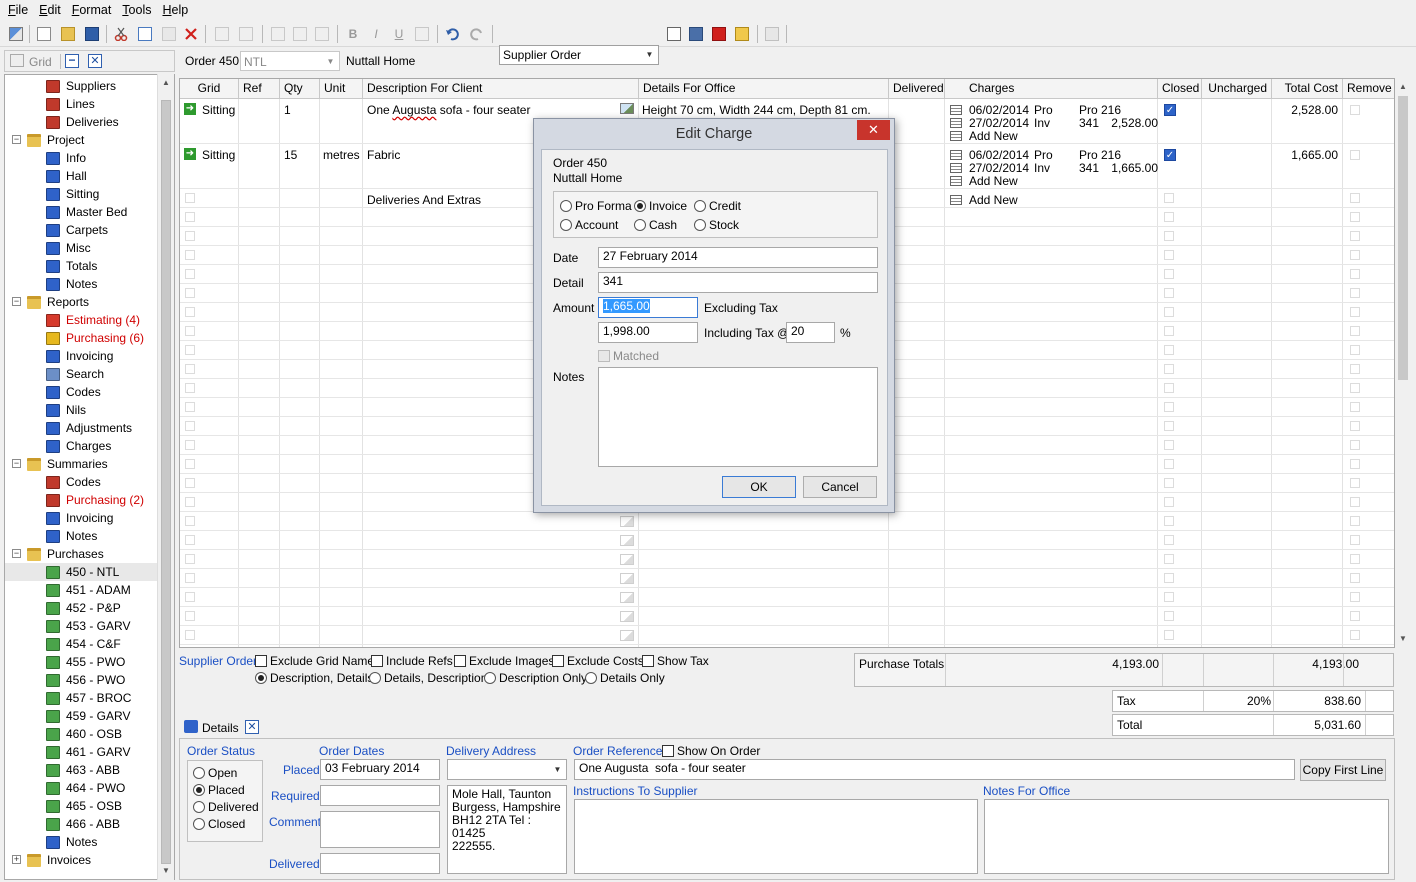 This screenshot has height=882, width=1416. What do you see at coordinates (317, 661) in the screenshot?
I see `exclude-grid-names-checkbox: Exclude Grid Names` at bounding box center [317, 661].